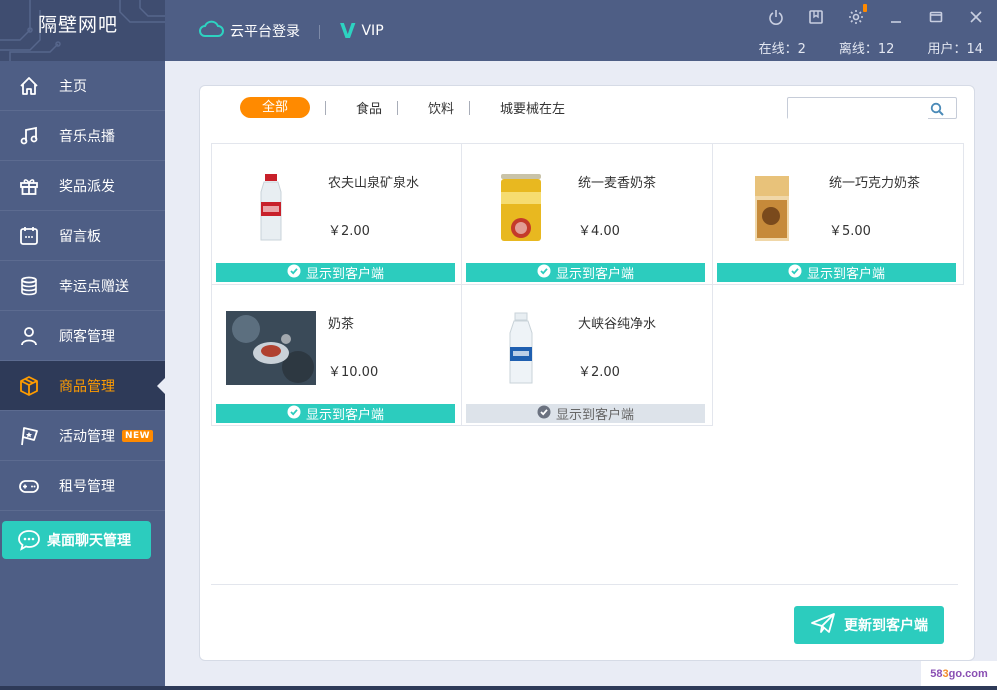 Image resolution: width=997 pixels, height=690 pixels. What do you see at coordinates (138, 435) in the screenshot?
I see `new-badge: NEW` at bounding box center [138, 435].